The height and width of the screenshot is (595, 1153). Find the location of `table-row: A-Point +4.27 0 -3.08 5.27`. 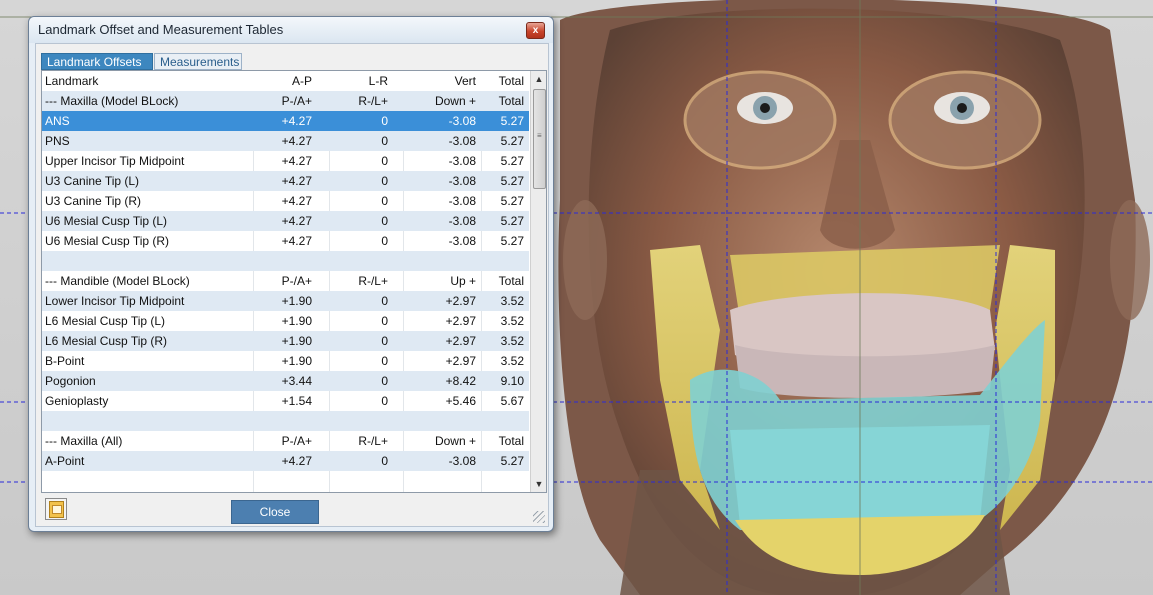

table-row: A-Point +4.27 0 -3.08 5.27 is located at coordinates (285, 461).